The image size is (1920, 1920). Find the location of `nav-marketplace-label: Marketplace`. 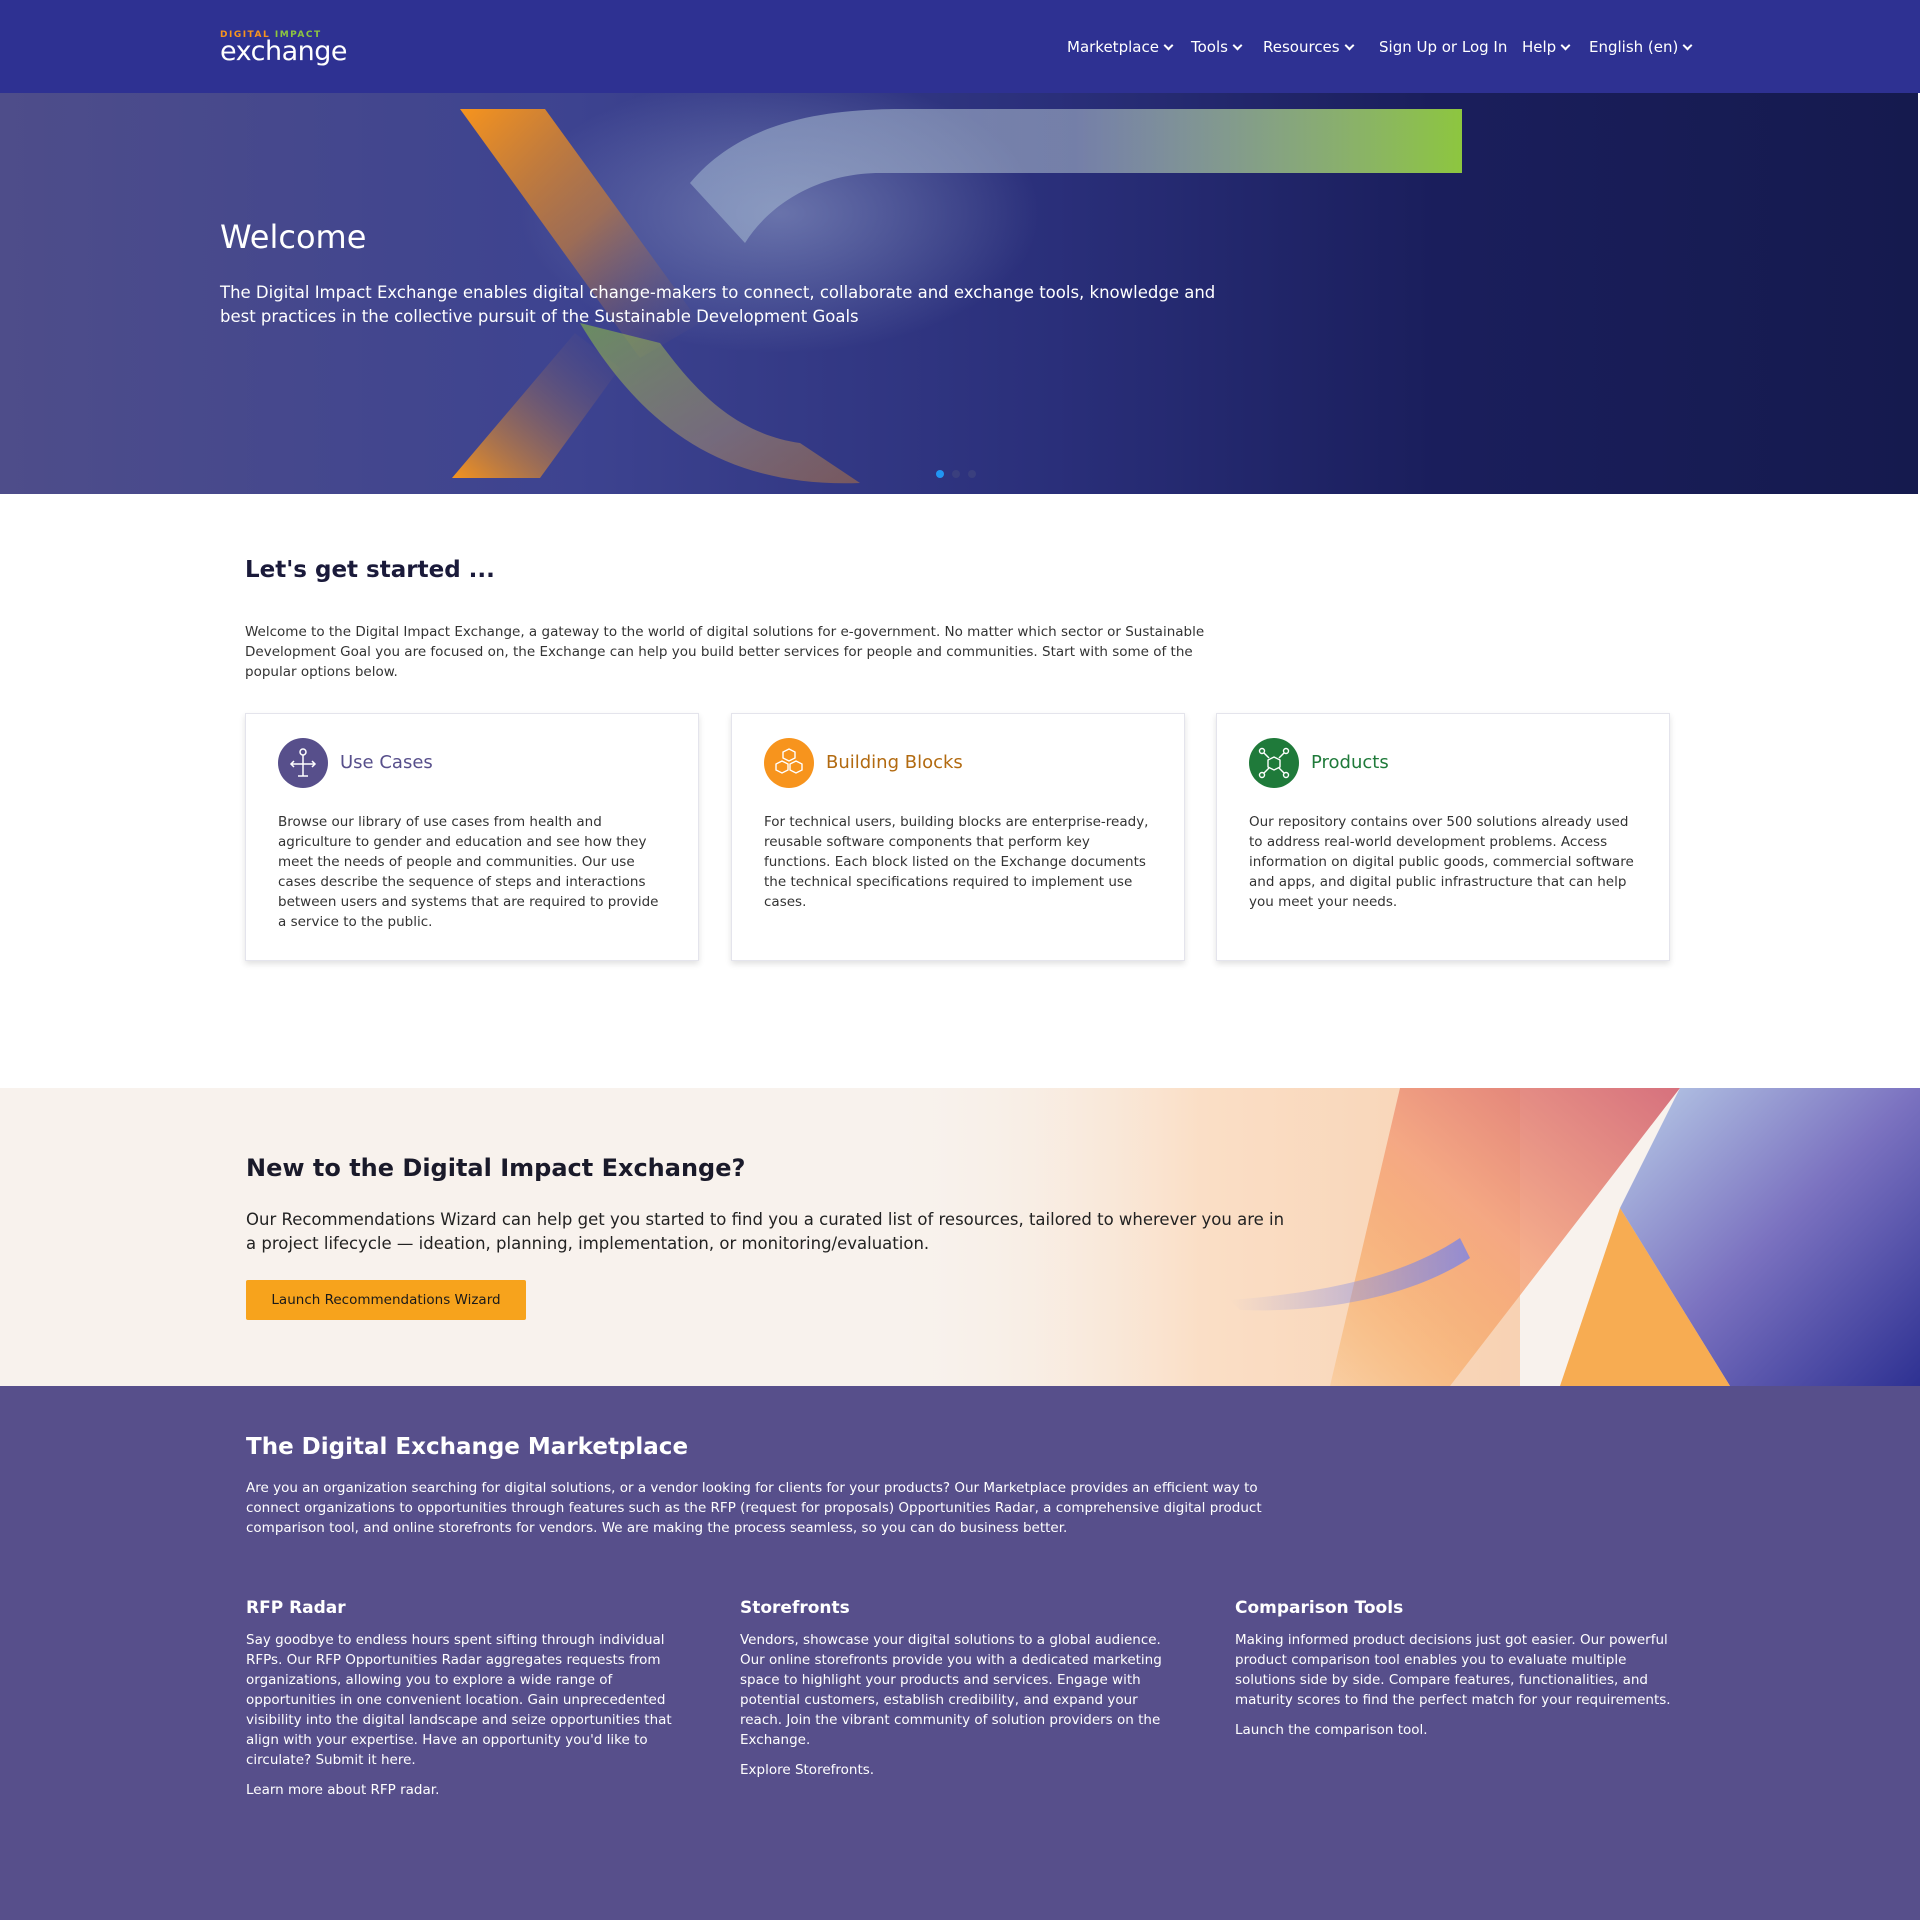

nav-marketplace-label: Marketplace is located at coordinates (1113, 47).